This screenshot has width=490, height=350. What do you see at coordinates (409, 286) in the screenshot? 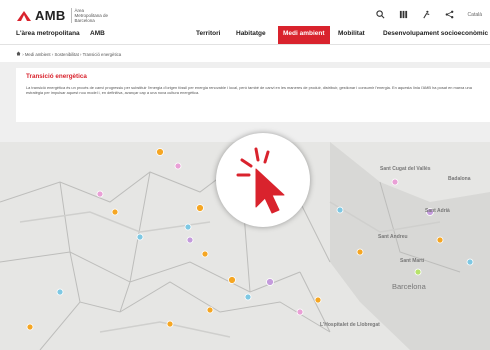
I see `map-city-label: Barcelona` at bounding box center [409, 286].